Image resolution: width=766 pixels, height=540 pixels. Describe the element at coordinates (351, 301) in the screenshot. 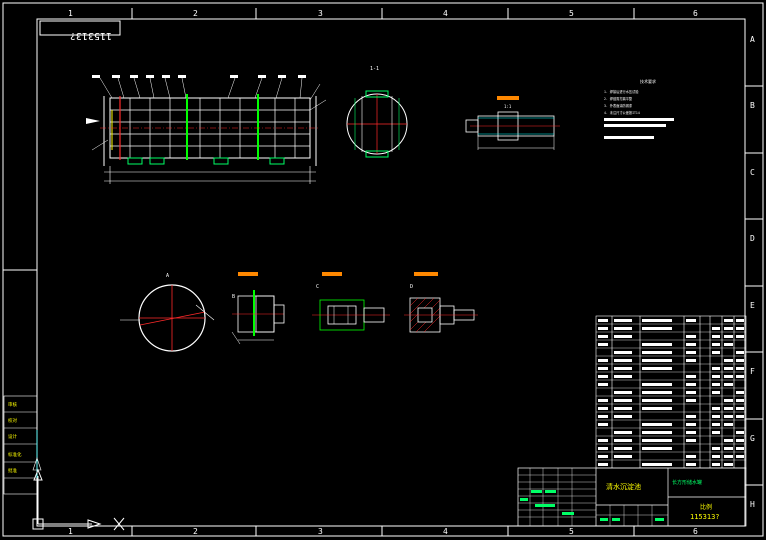

I see `detail-C: C` at that location.